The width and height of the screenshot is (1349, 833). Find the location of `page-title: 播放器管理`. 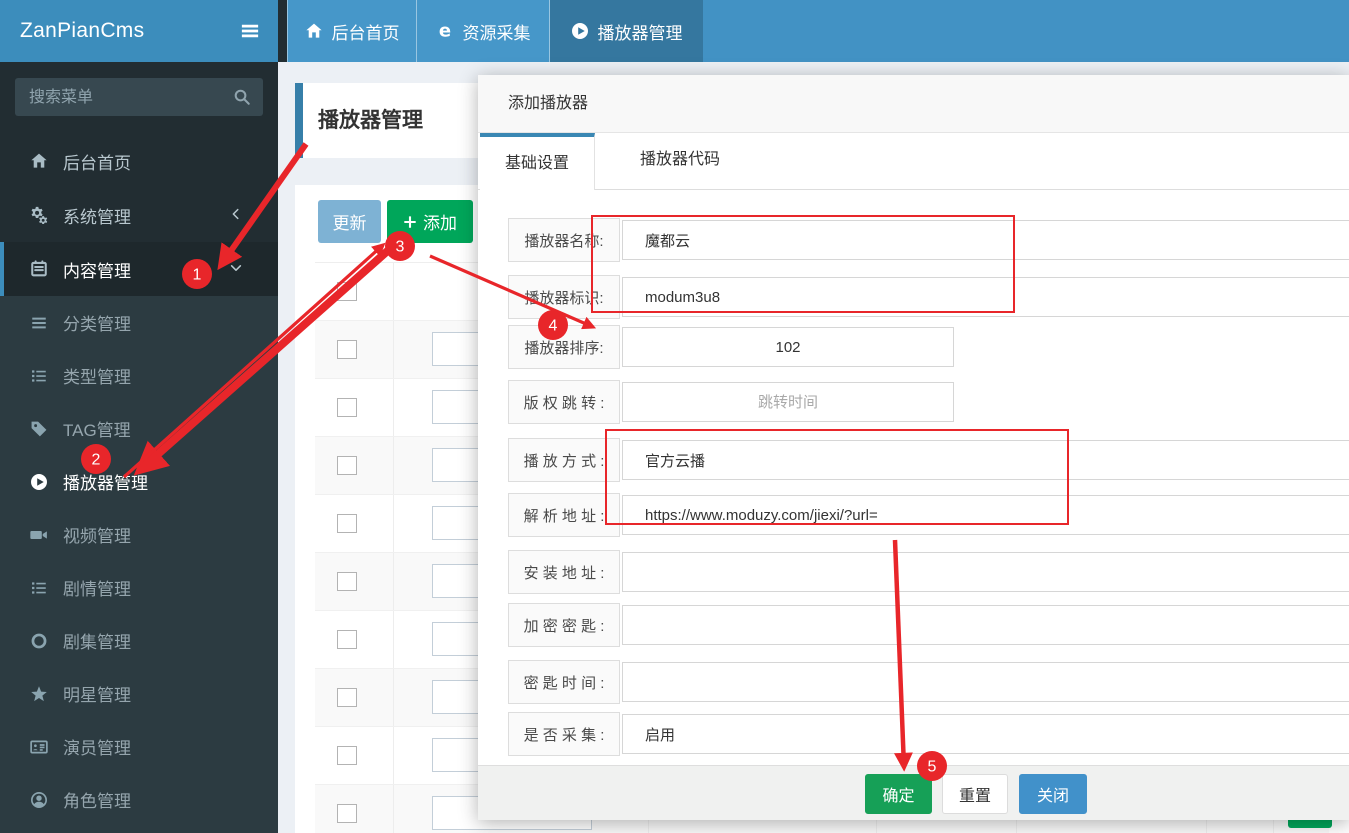

page-title: 播放器管理 is located at coordinates (370, 120).